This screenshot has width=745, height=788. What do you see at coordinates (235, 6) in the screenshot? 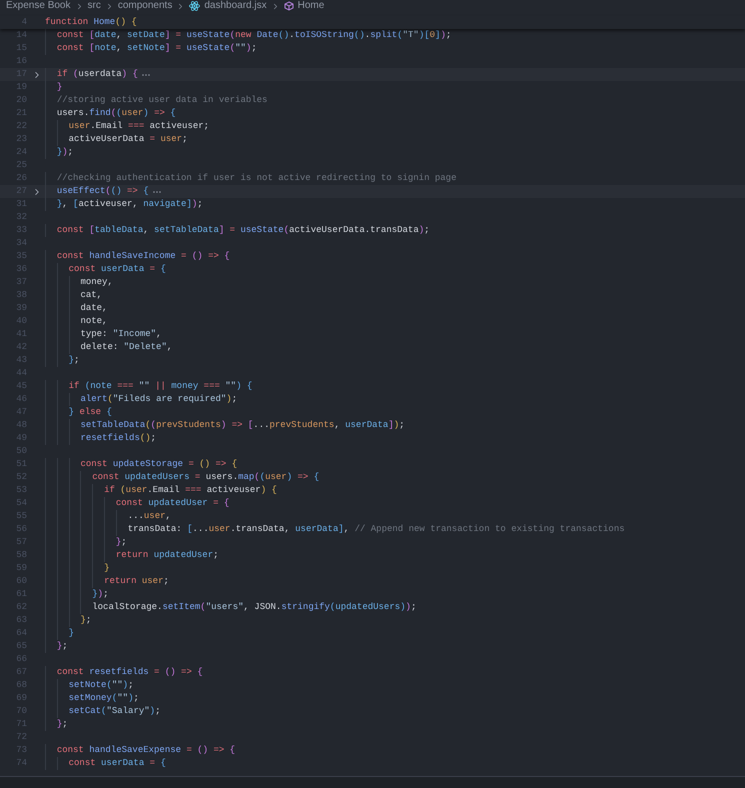
I see `breadcrumb-item: dashboard.jsx` at bounding box center [235, 6].